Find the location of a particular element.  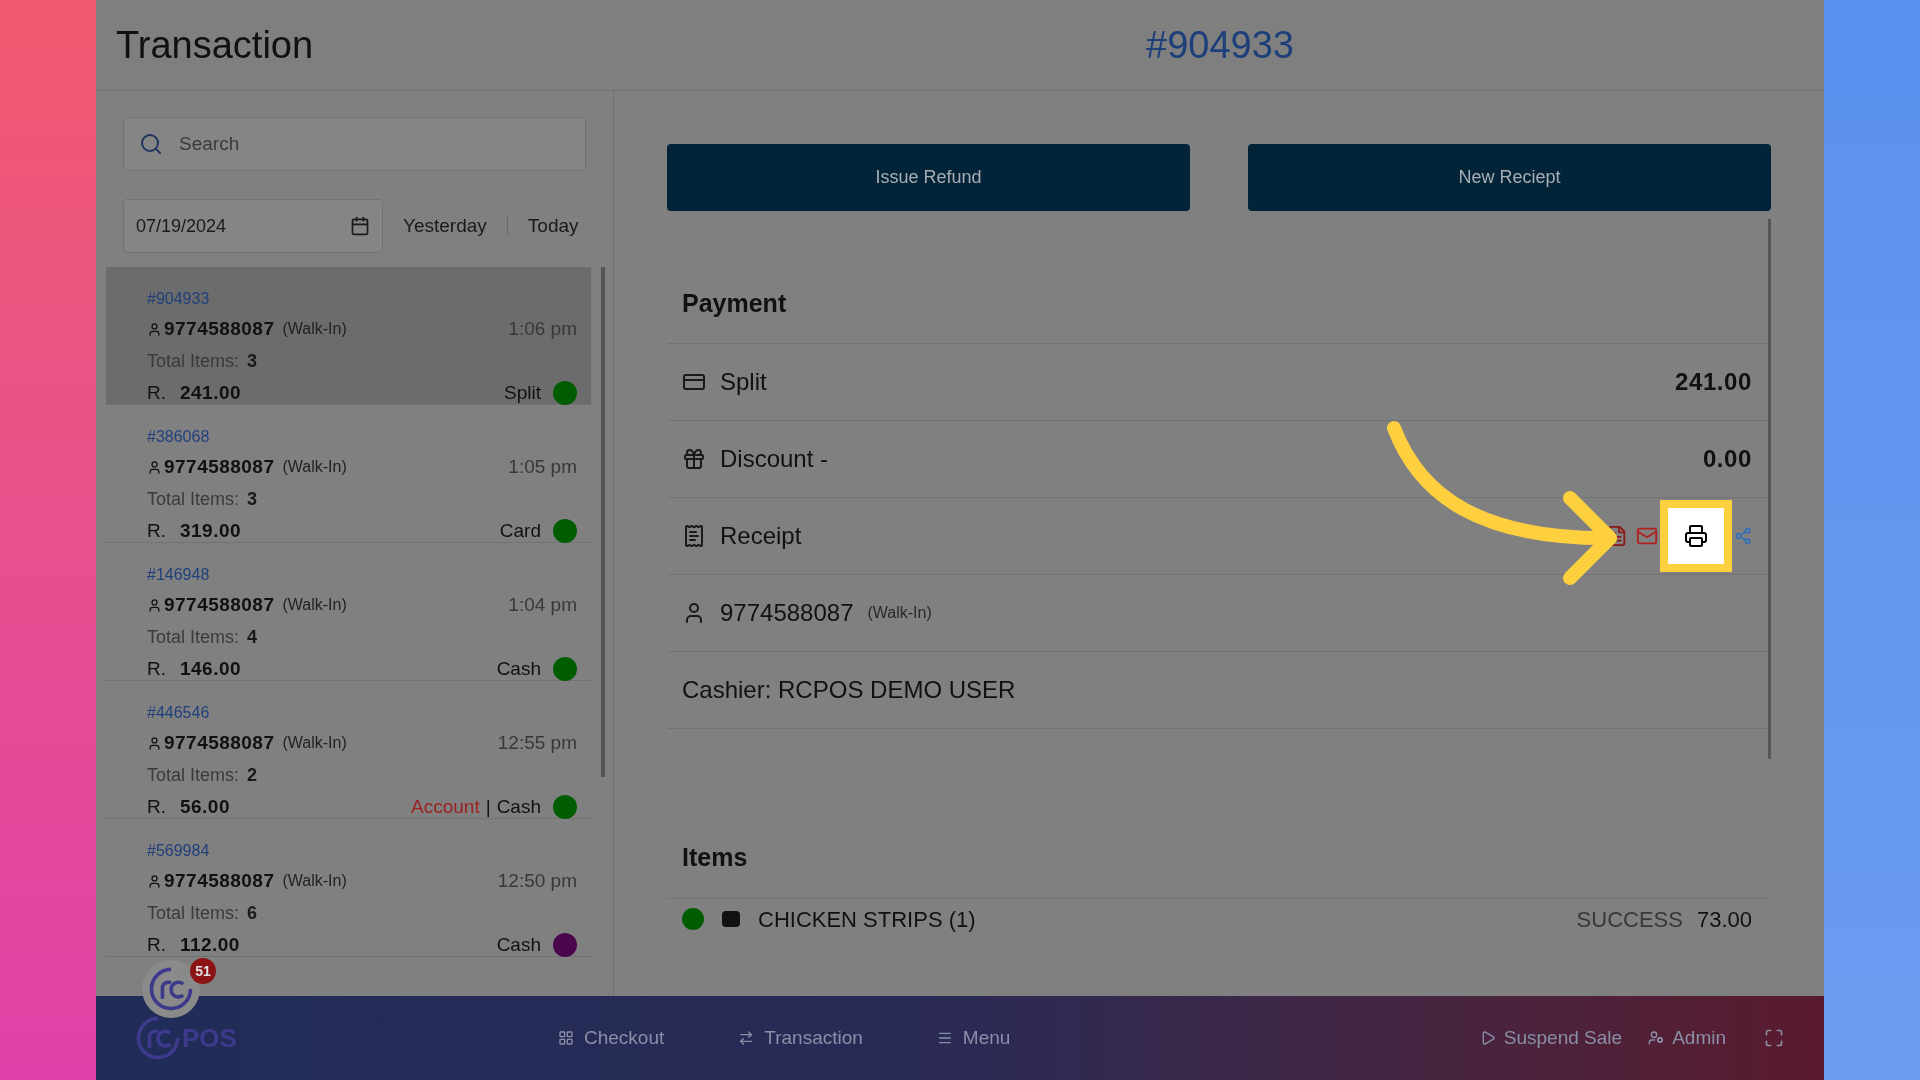

item-status: SUCCESS is located at coordinates (1629, 919).